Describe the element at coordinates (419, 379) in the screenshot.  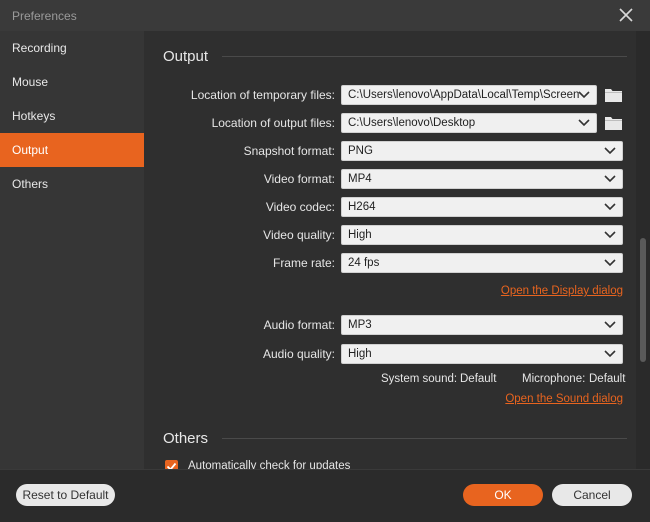
I see `system-sound-label: System sound:` at that location.